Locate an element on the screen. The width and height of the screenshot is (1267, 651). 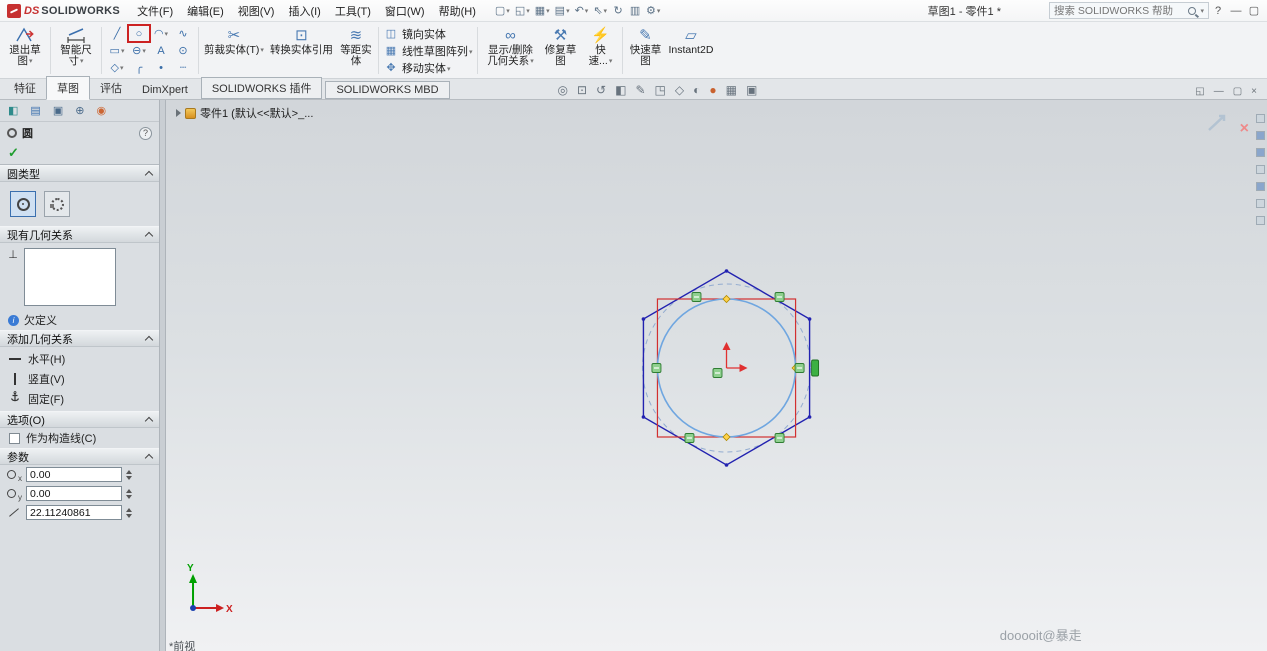
center-y-field is located at coordinates (74, 493).